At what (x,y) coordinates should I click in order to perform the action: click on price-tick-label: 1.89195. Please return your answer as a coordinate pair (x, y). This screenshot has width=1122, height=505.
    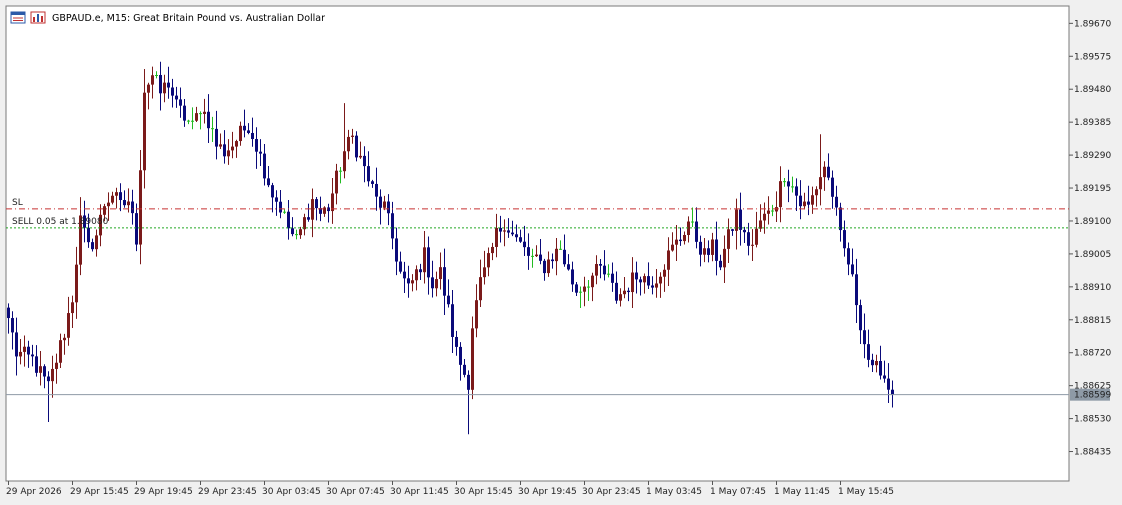
    Looking at the image, I should click on (1092, 189).